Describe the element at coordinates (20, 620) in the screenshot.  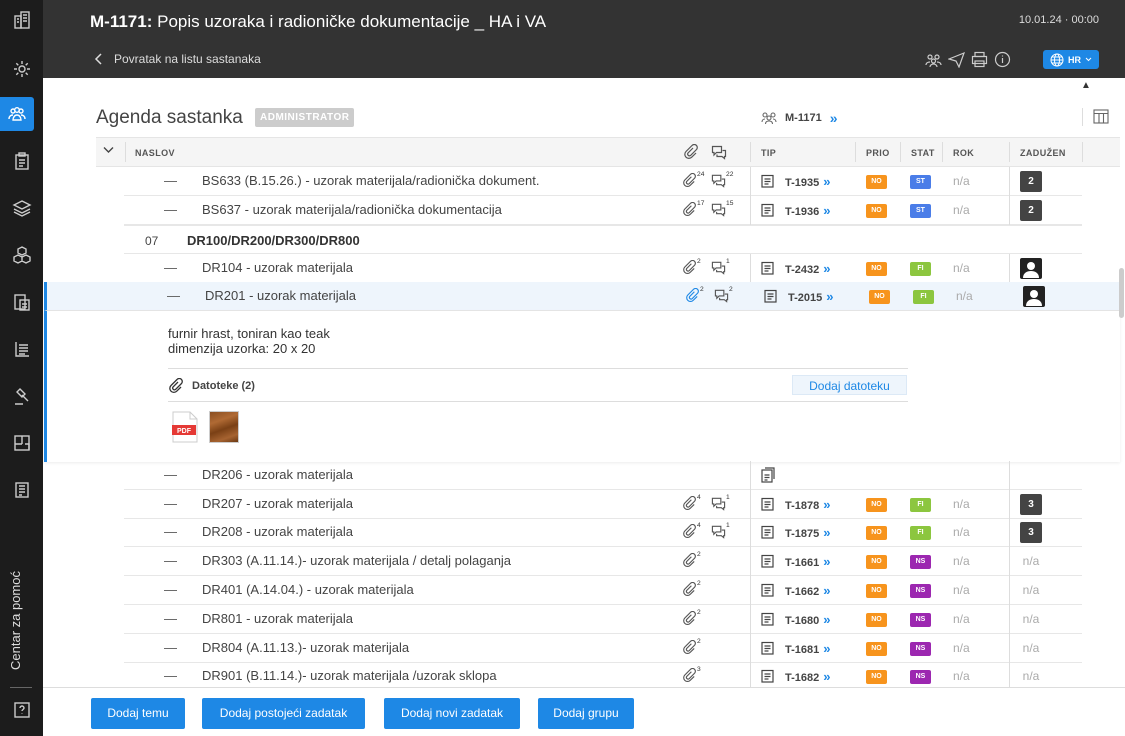
I see `help-center-link: Centar za pomoć` at that location.